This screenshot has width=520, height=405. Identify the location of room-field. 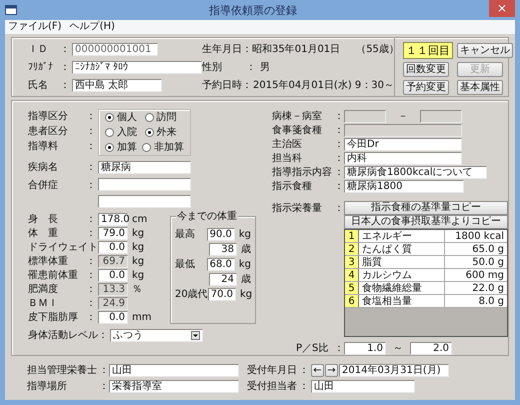
(441, 116).